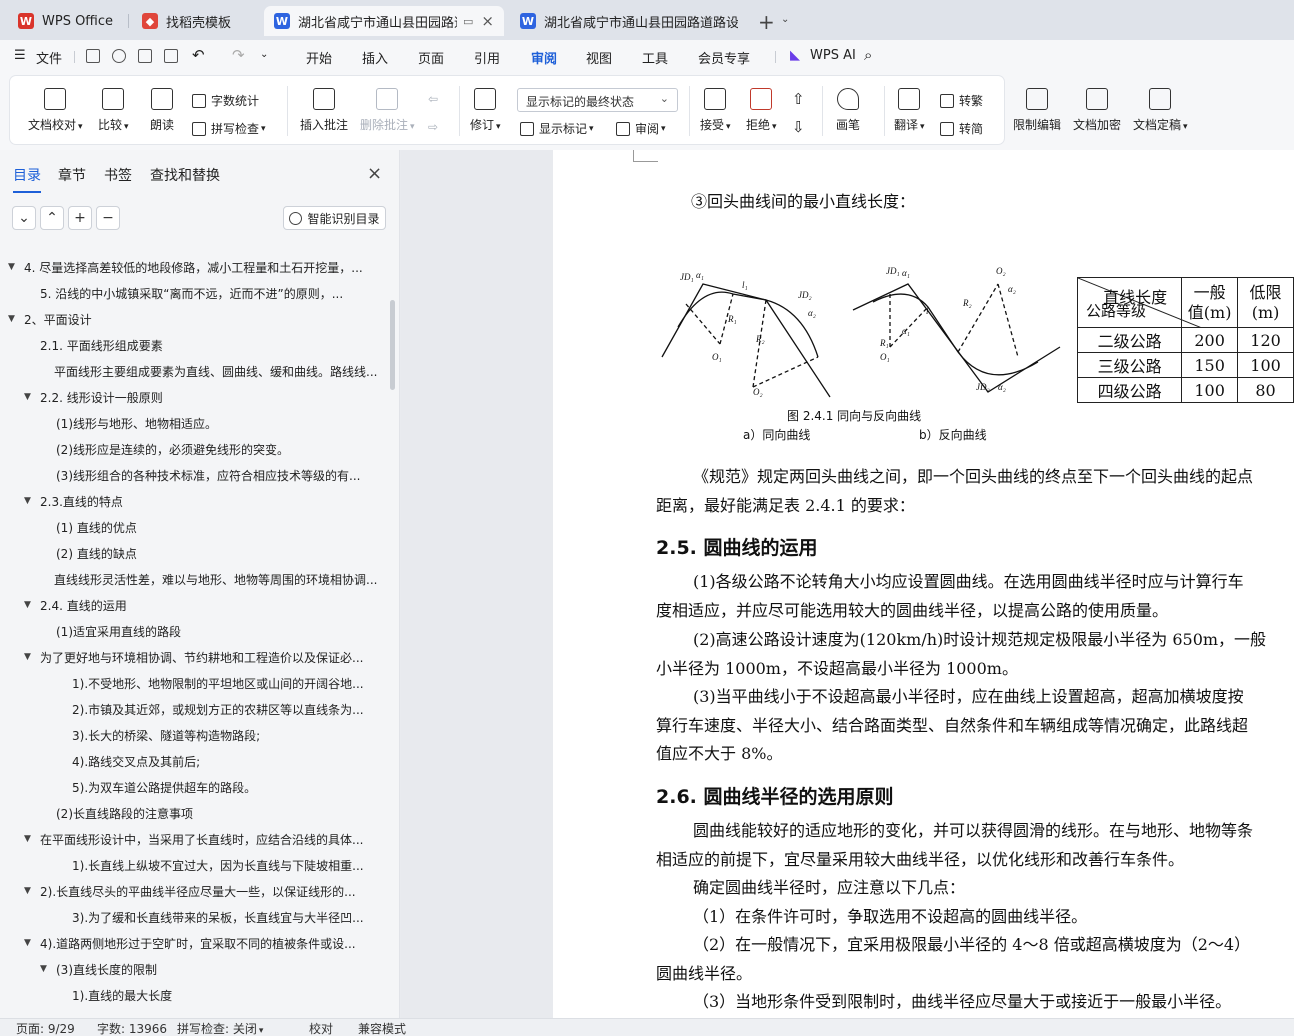 The width and height of the screenshot is (1294, 1036). What do you see at coordinates (1097, 104) in the screenshot?
I see `encrypt-button: 文档加密` at bounding box center [1097, 104].